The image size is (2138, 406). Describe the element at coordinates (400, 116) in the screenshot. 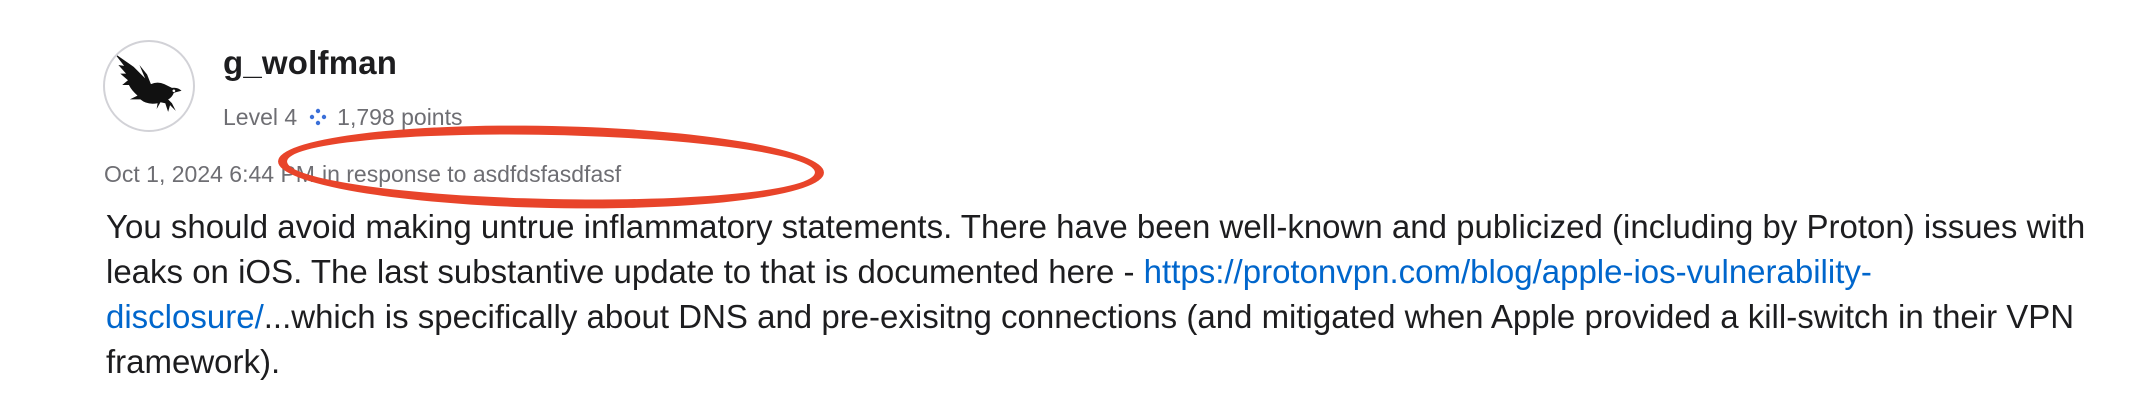

I see `author-points: 1,798 points` at that location.